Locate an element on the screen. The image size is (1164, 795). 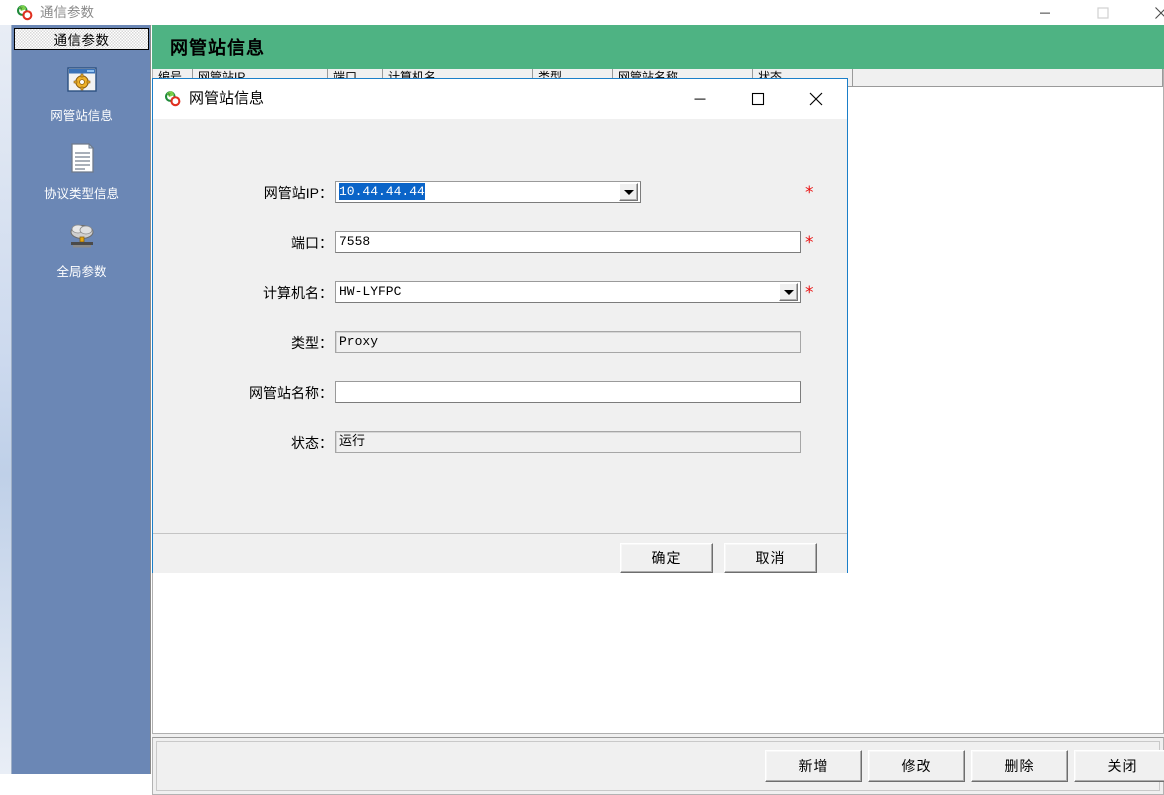
page-title: 网管站信息 is located at coordinates (217, 48).